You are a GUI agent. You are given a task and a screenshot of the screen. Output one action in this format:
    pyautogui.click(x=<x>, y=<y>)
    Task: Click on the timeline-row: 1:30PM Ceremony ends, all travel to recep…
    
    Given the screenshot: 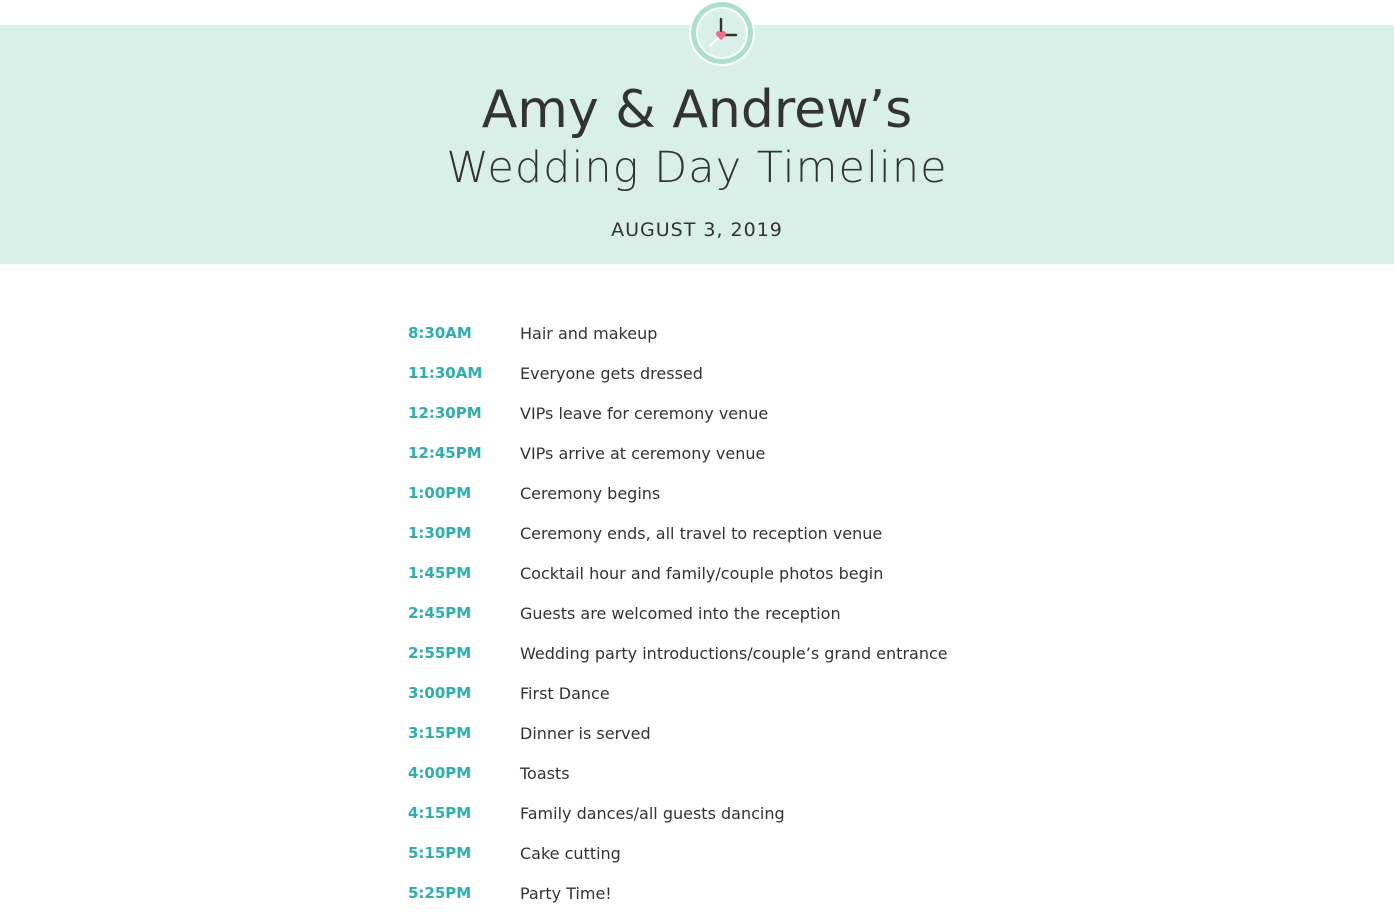 What is the action you would take?
    pyautogui.click(x=678, y=533)
    